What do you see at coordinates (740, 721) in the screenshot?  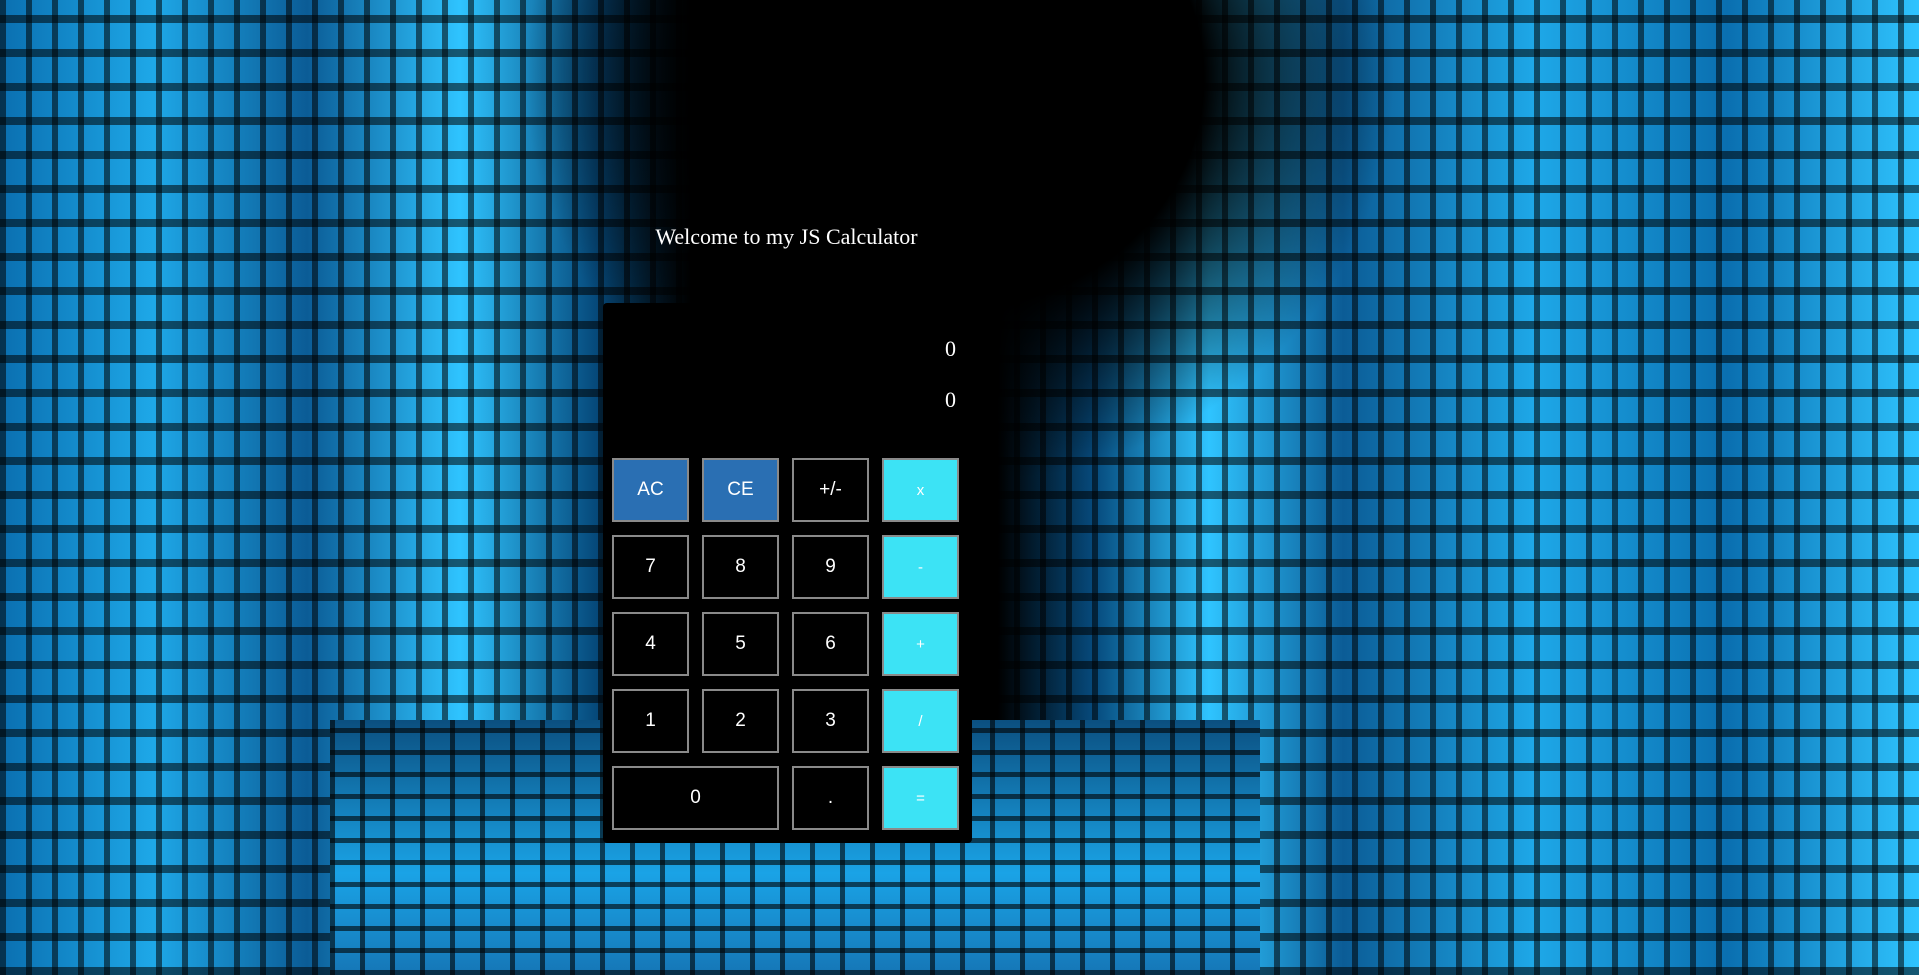 I see `digit-2-button: 2` at bounding box center [740, 721].